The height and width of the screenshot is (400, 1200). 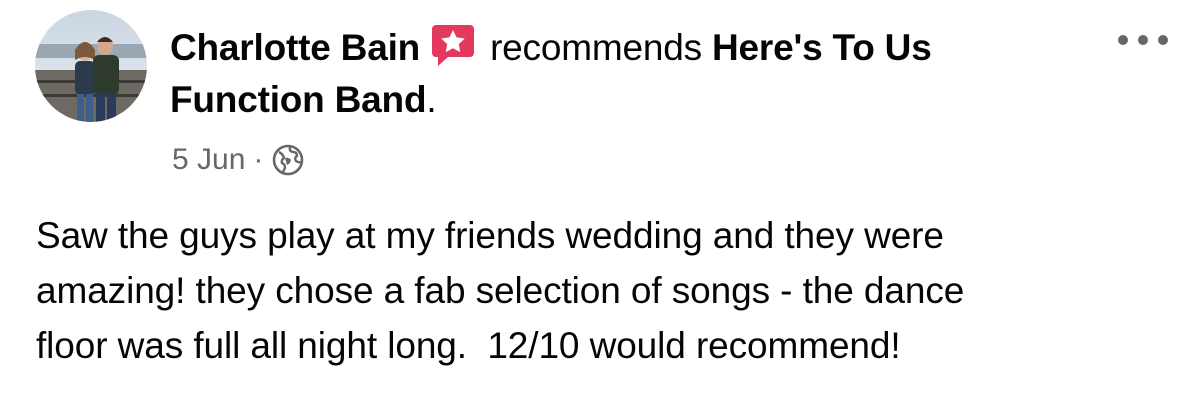 I want to click on recommendation-star-icon, so click(x=453, y=45).